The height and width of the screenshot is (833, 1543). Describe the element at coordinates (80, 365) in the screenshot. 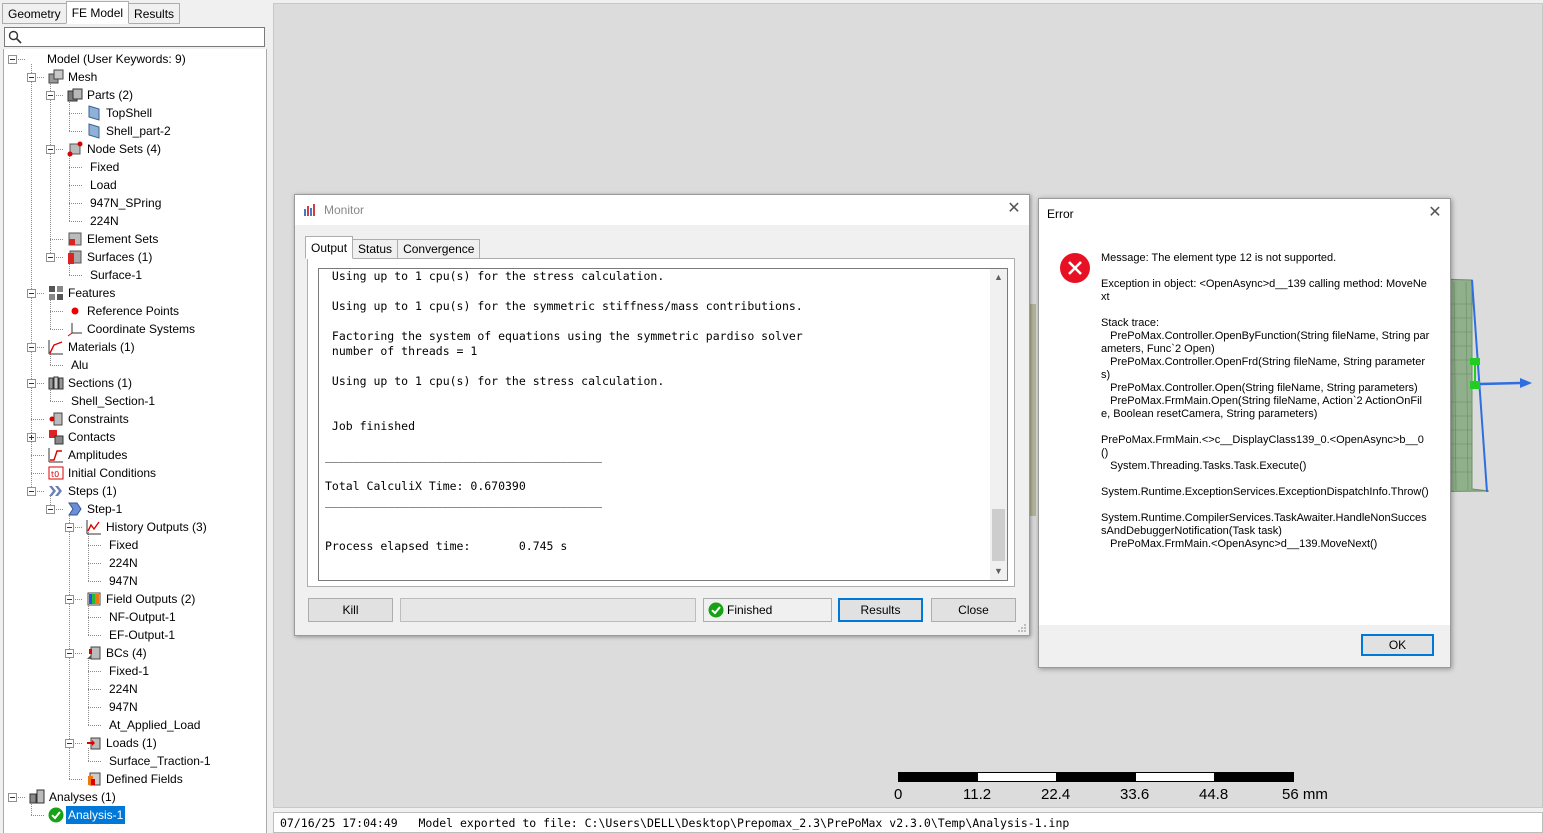

I see `tree-node-label: Alu` at that location.